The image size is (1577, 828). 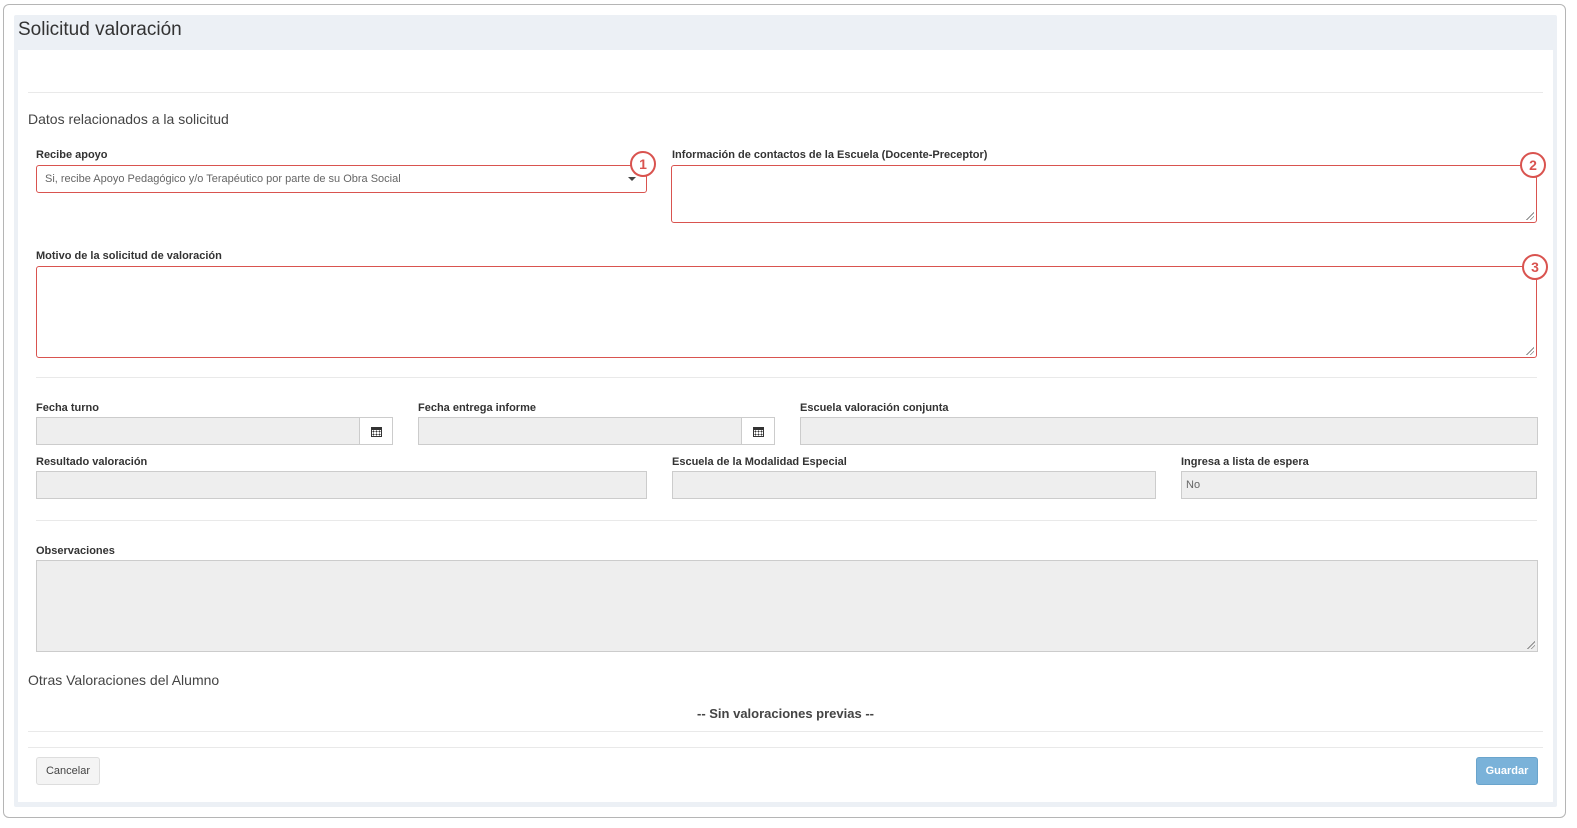 I want to click on save-button: Guardar, so click(x=1507, y=771).